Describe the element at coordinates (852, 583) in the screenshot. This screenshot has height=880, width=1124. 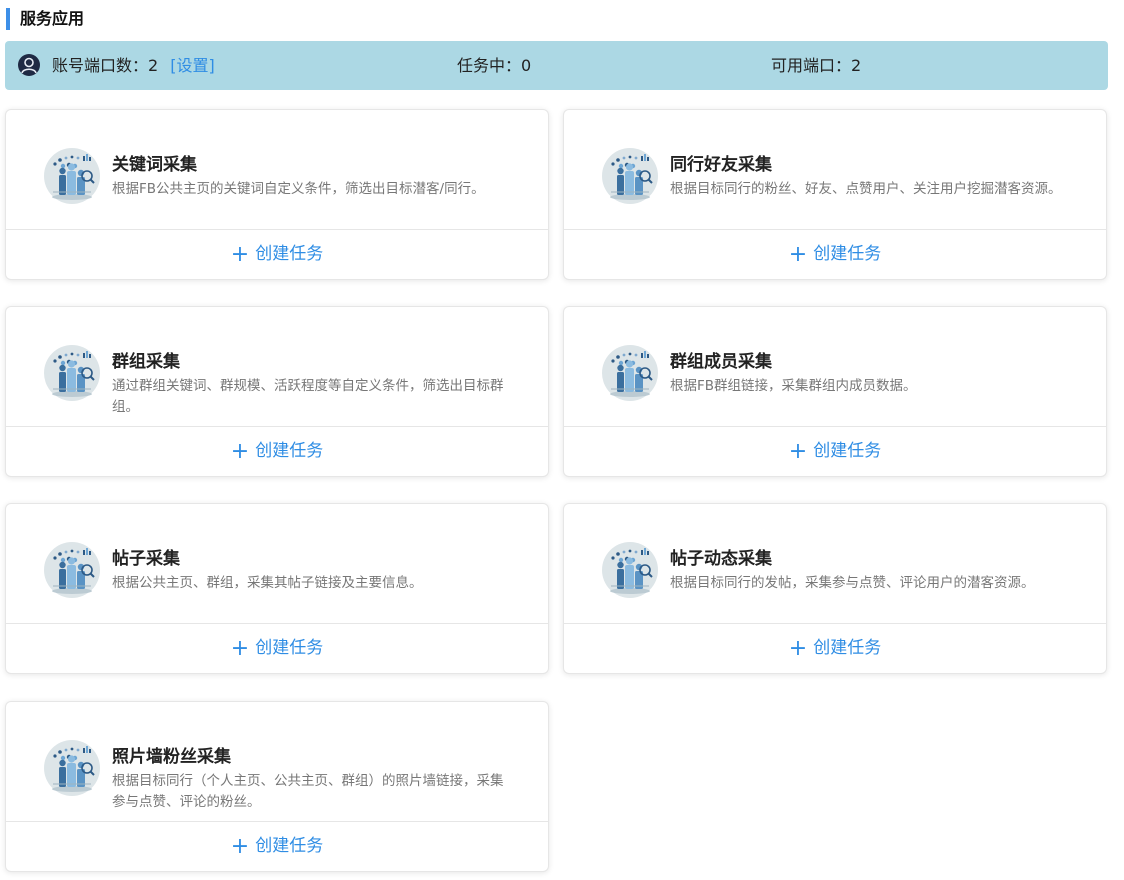
I see `card-description: 根据目标同行的发帖，采集参与点赞、评论用户的潜客资源。` at that location.